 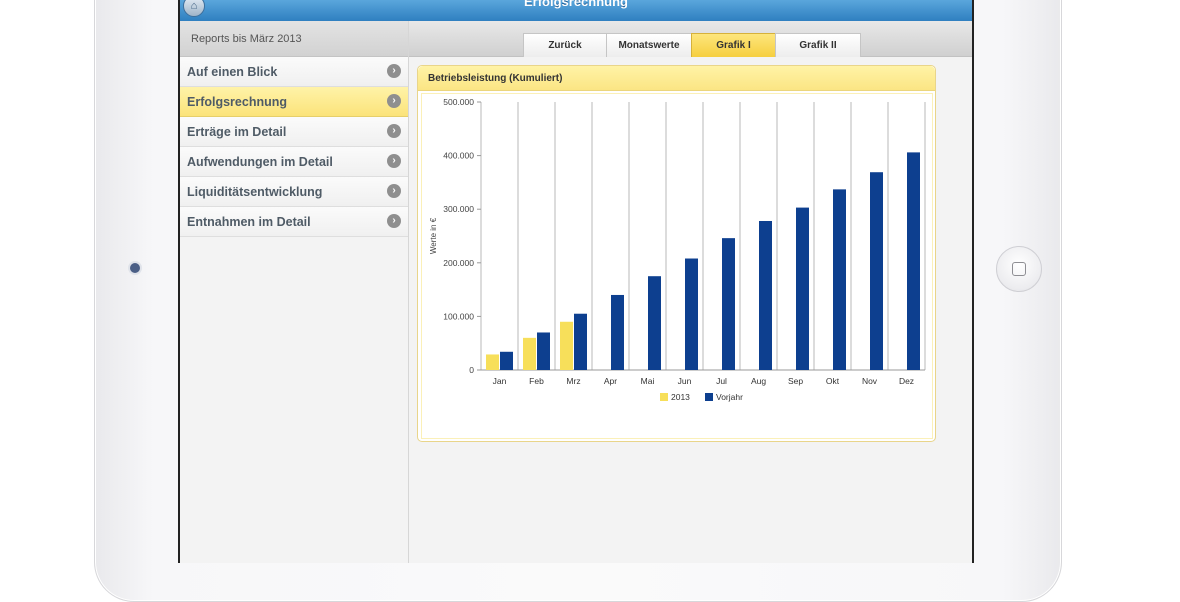 I want to click on tab-bar: Zurück Monatswerte Grafik I Grafik II, so click(x=690, y=39).